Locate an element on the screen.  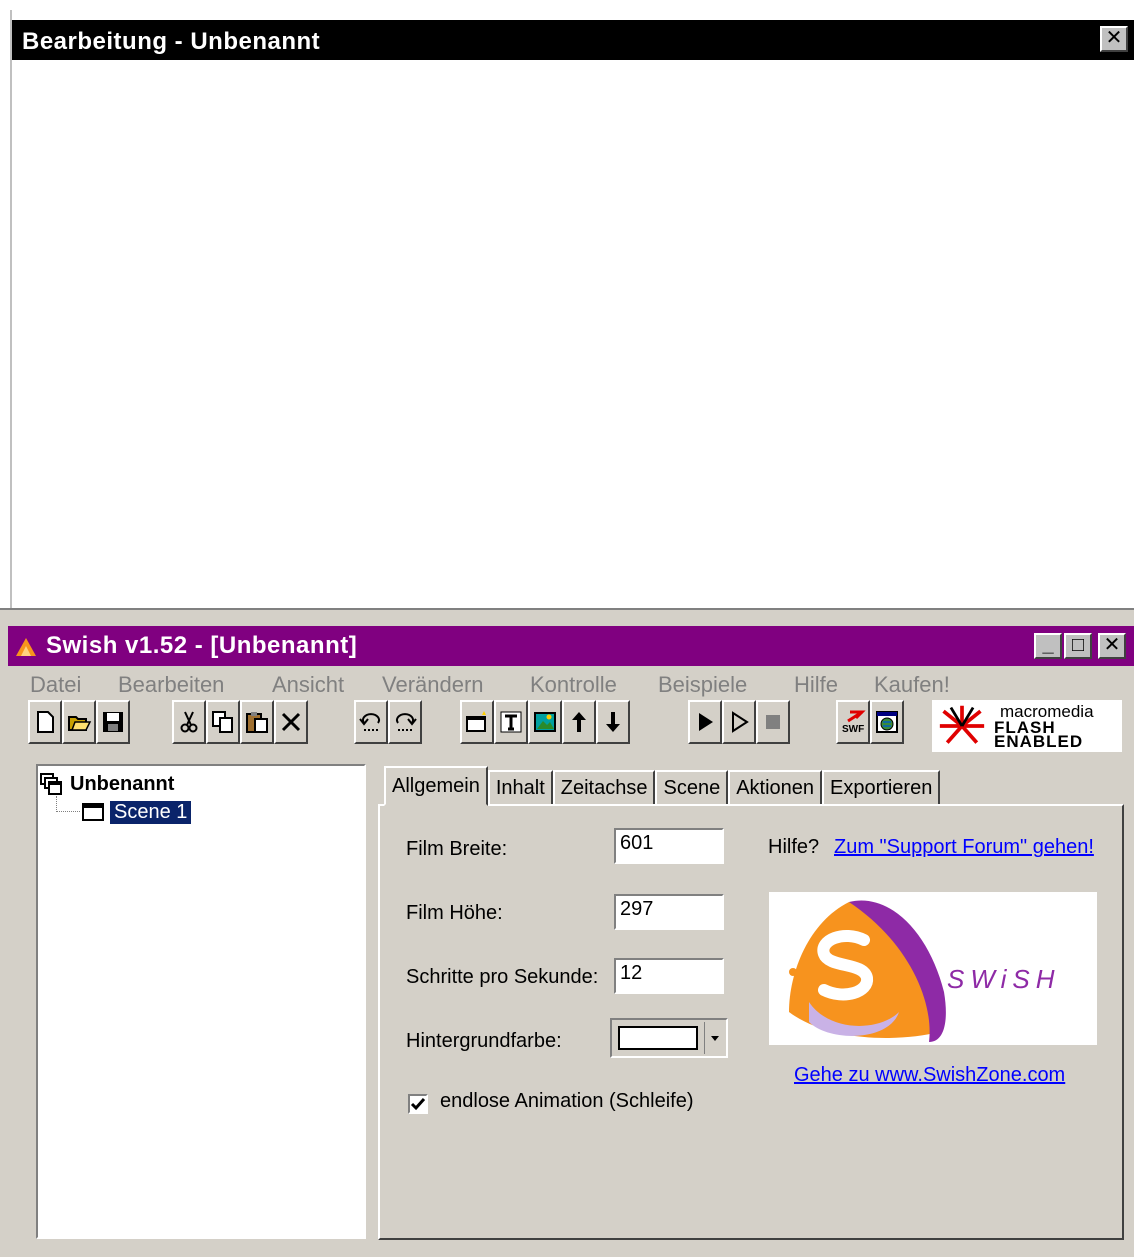
swish-logo: SWiSH is located at coordinates (933, 968).